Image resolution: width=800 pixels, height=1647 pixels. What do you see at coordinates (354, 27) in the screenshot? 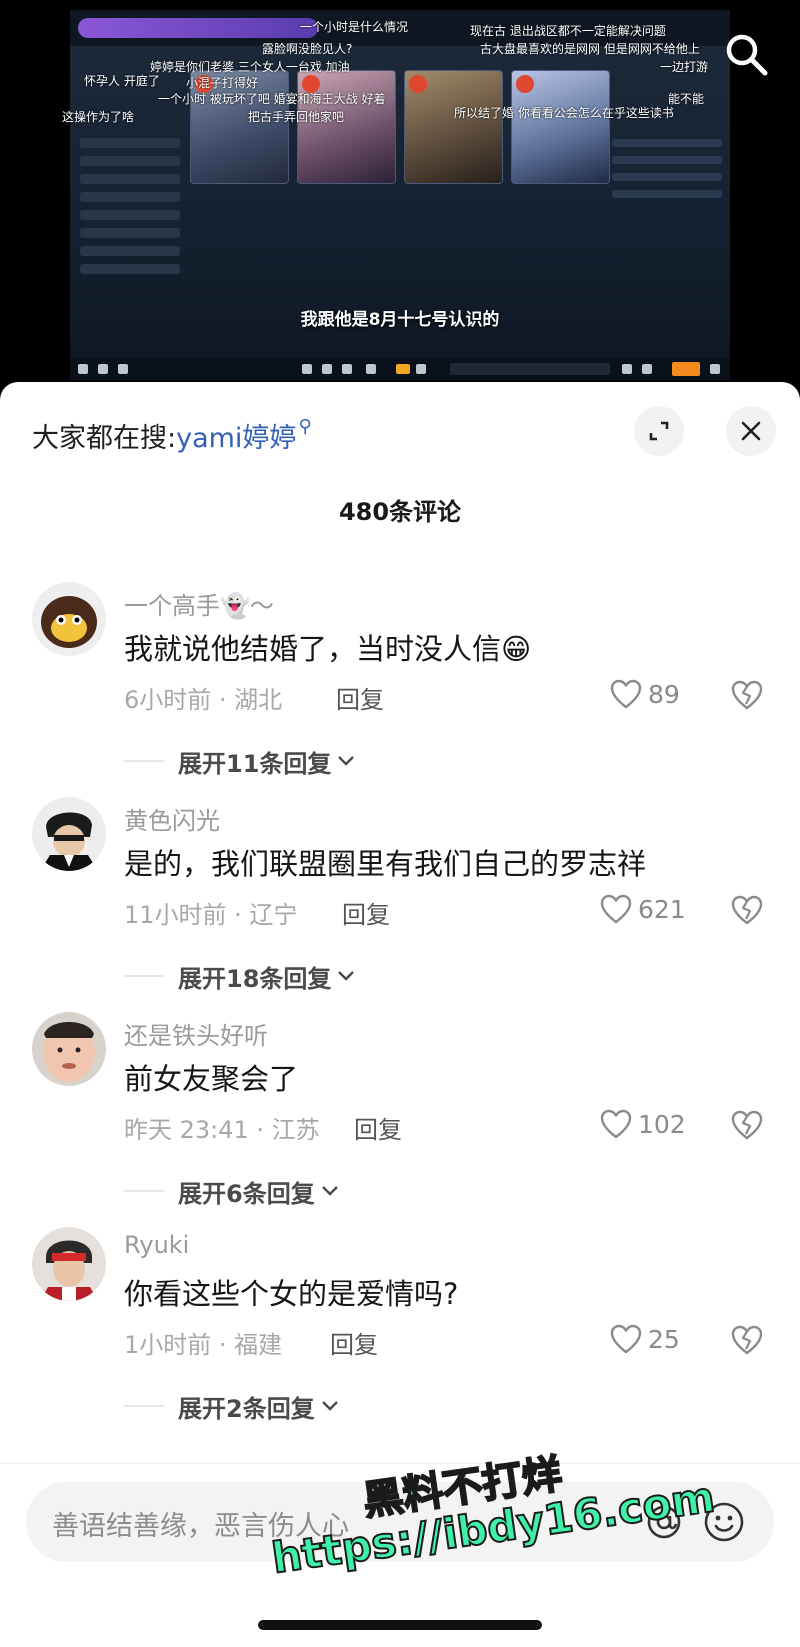
I see `danmaku-text: 一个小时是什么情况` at bounding box center [354, 27].